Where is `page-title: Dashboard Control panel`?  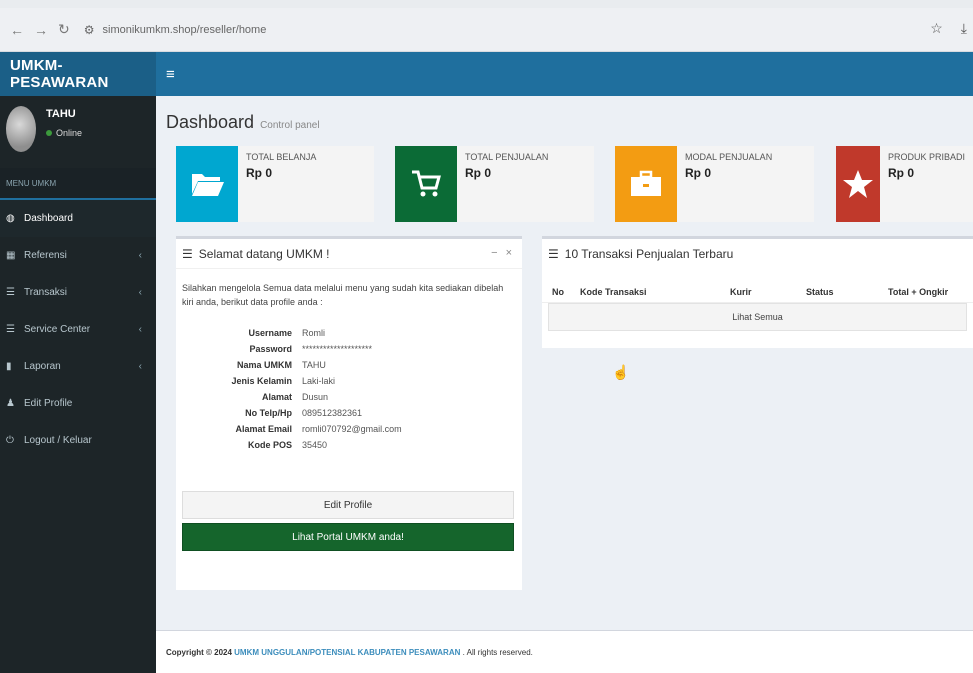 page-title: Dashboard Control panel is located at coordinates (243, 122).